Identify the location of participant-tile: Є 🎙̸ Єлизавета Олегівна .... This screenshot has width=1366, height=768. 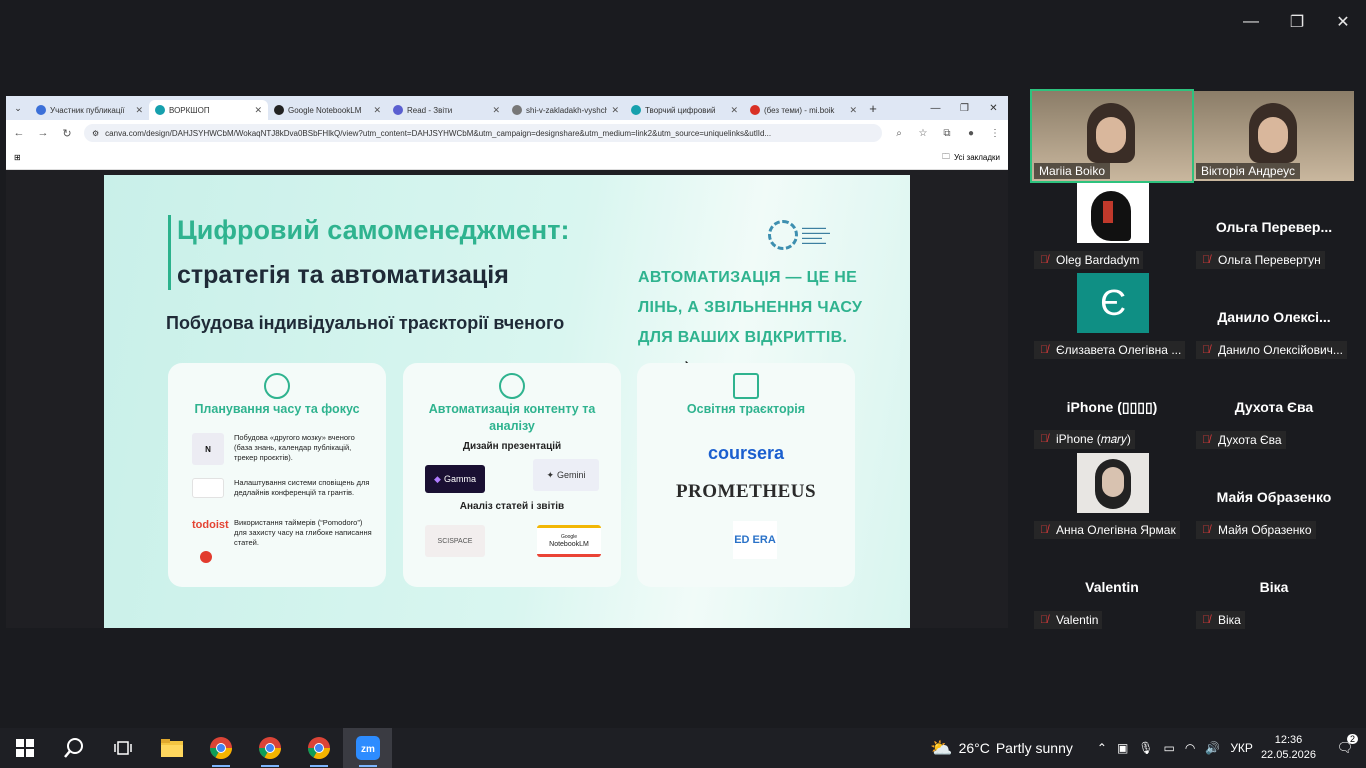
(1112, 318).